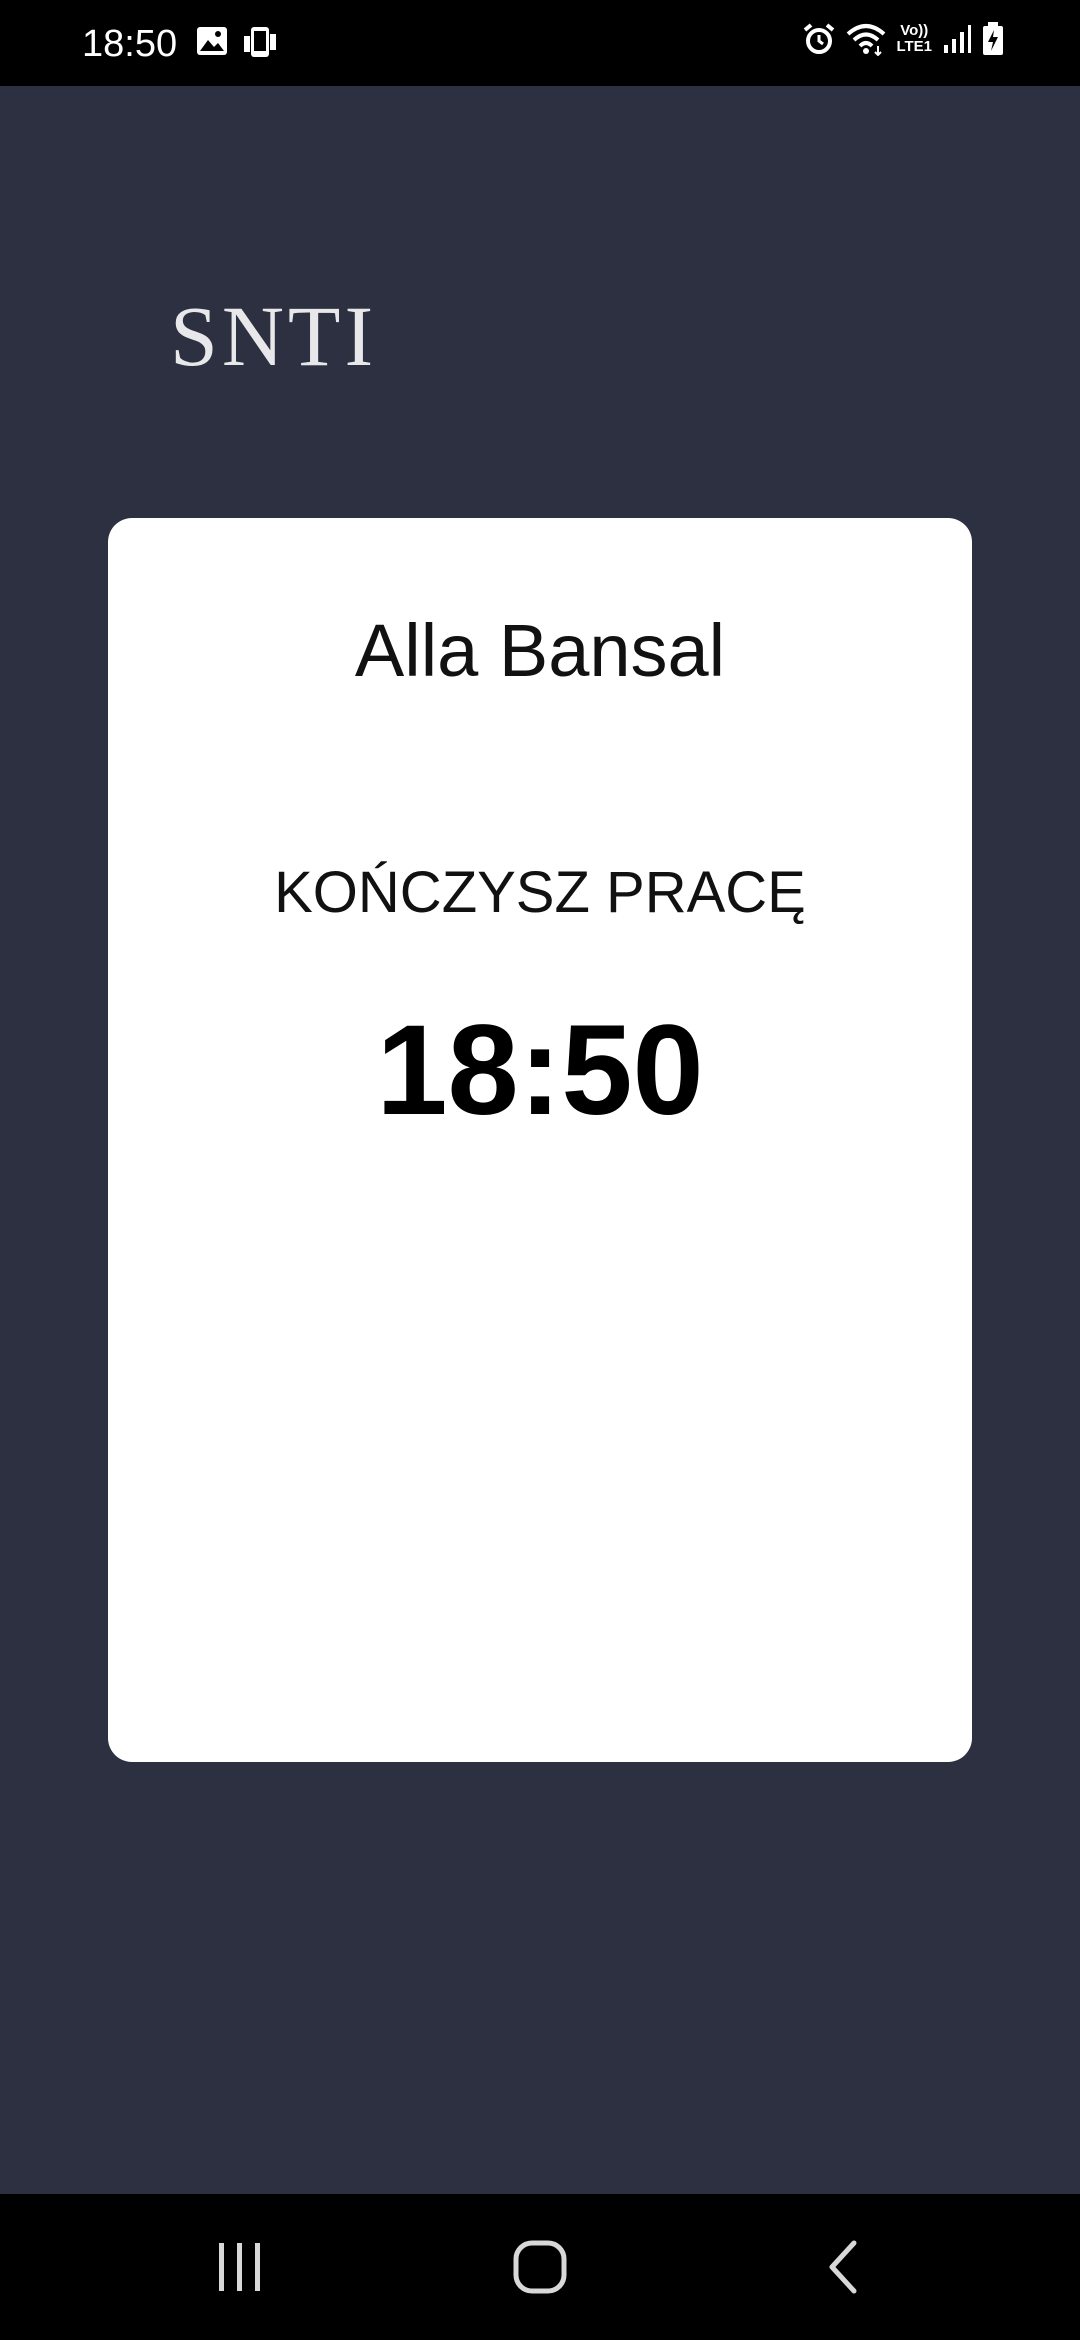 The image size is (1080, 2340). Describe the element at coordinates (866, 39) in the screenshot. I see `wifi-icon` at that location.